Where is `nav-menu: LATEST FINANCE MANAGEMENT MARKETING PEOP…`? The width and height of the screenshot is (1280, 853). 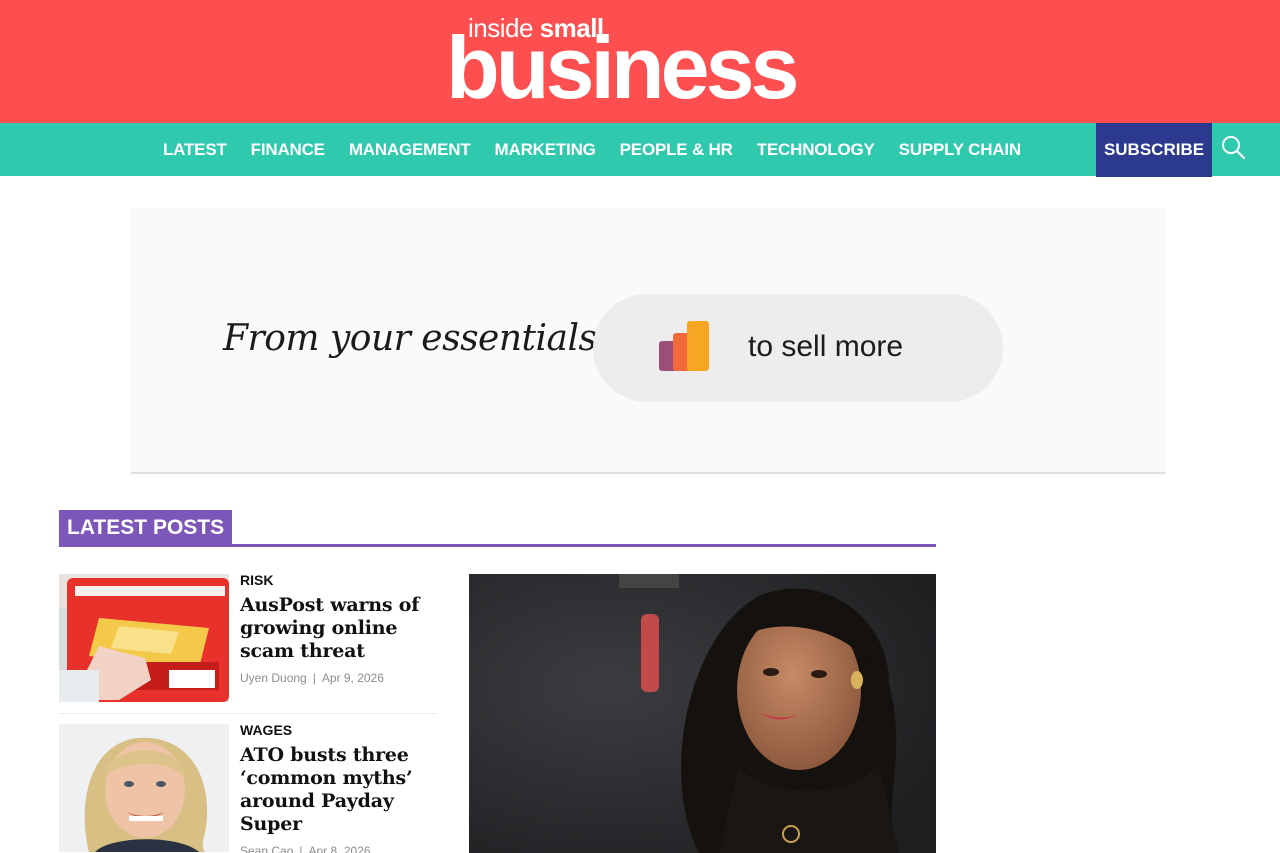
nav-menu: LATEST FINANCE MANAGEMENT MARKETING PEOP… is located at coordinates (592, 149).